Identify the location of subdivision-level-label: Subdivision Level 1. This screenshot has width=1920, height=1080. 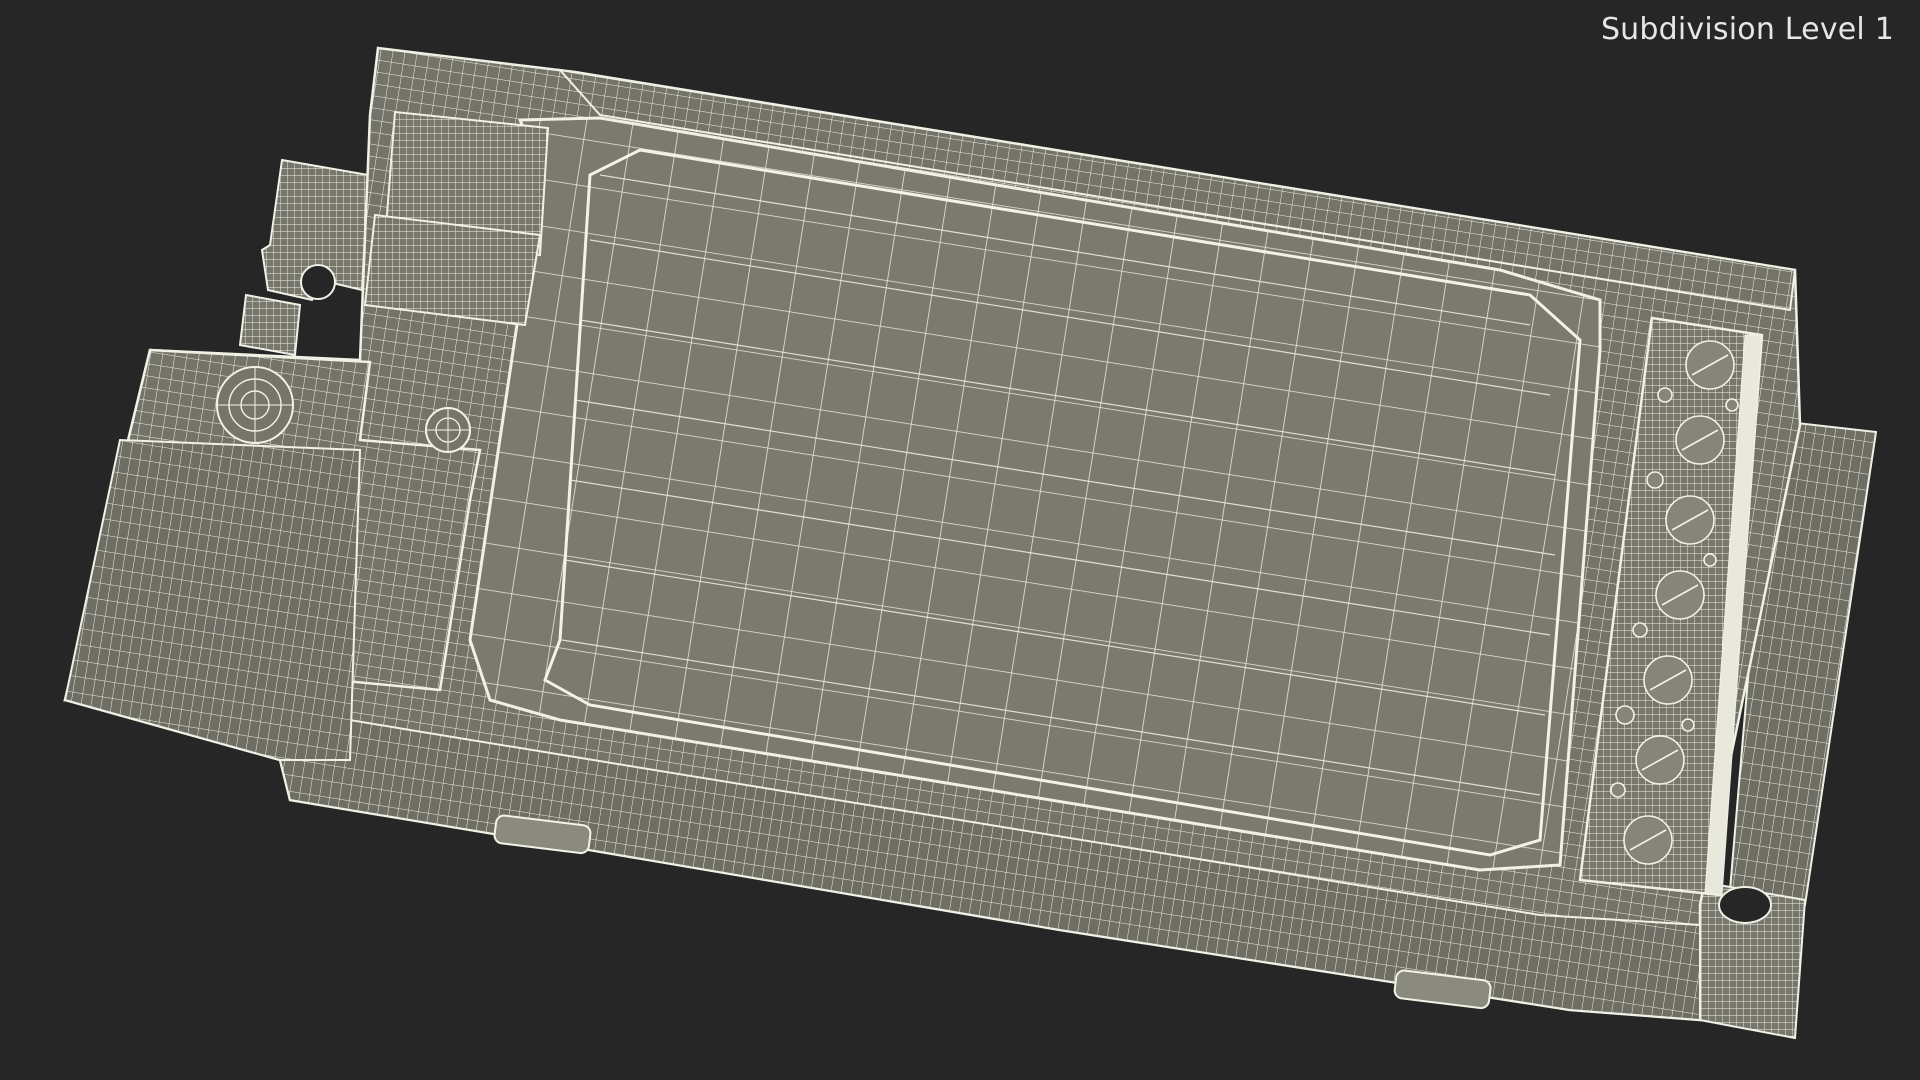
(1747, 29).